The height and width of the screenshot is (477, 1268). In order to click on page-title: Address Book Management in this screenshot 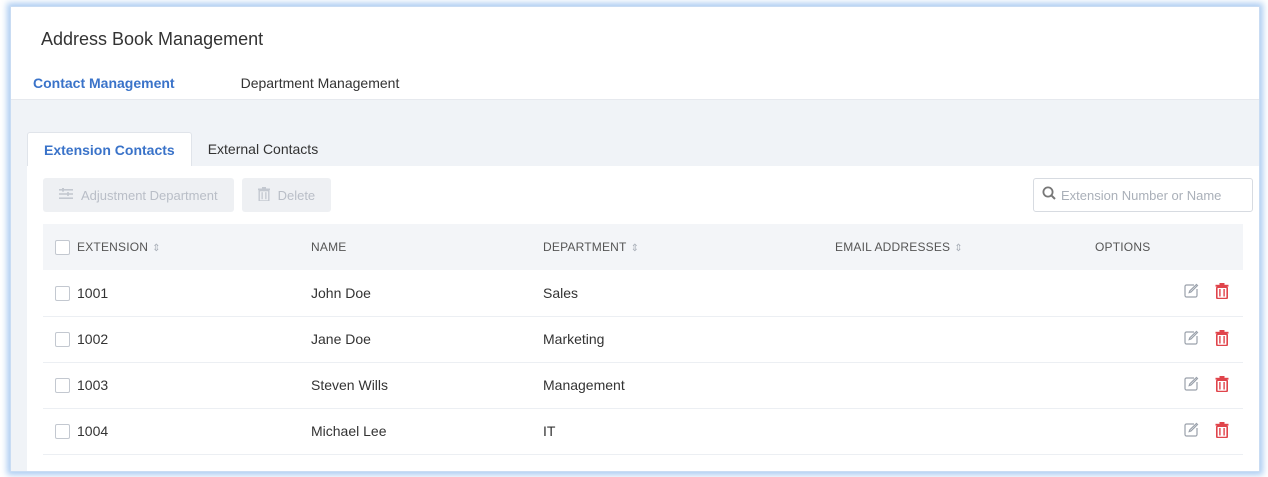, I will do `click(152, 39)`.